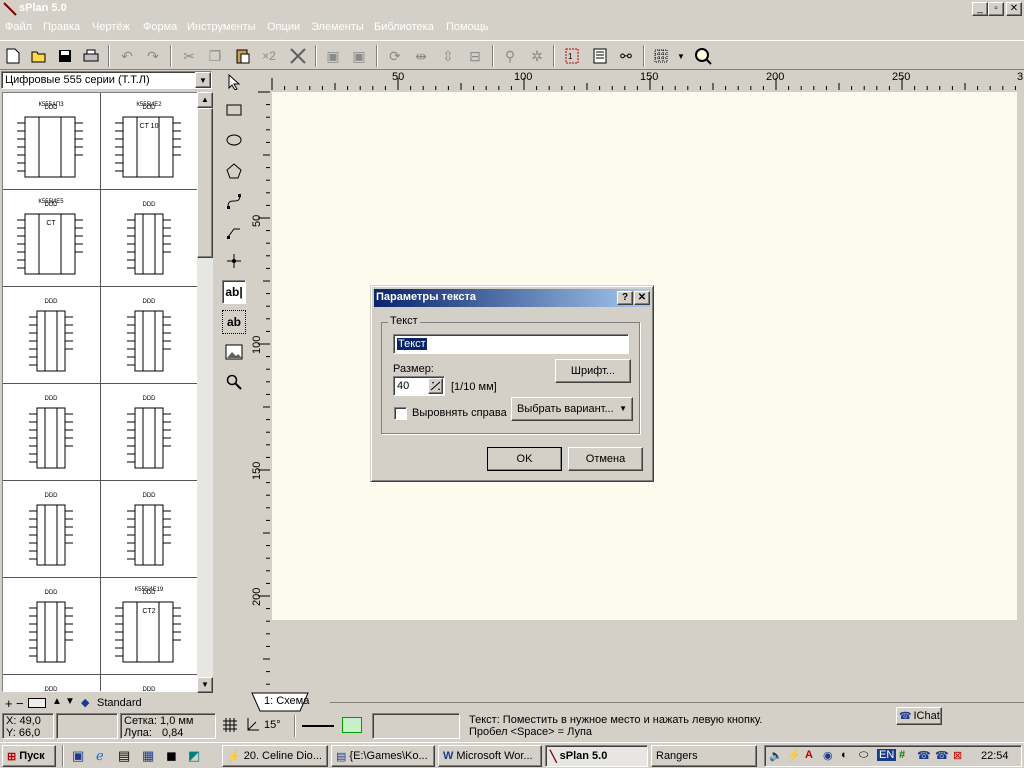  What do you see at coordinates (809, 755) in the screenshot?
I see `tray-icon: A` at bounding box center [809, 755].